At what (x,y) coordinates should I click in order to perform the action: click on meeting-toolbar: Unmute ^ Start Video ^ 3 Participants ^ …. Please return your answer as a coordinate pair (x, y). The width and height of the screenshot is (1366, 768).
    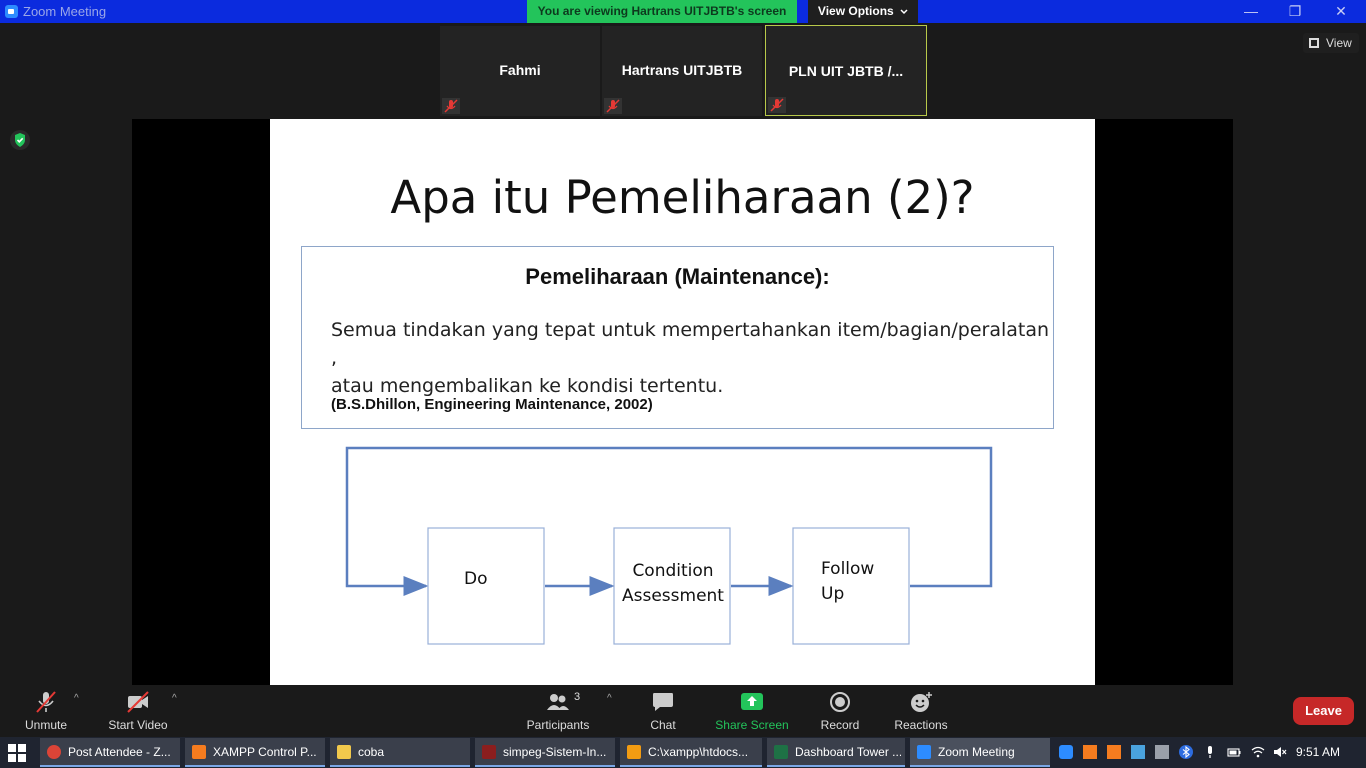
    Looking at the image, I should click on (683, 711).